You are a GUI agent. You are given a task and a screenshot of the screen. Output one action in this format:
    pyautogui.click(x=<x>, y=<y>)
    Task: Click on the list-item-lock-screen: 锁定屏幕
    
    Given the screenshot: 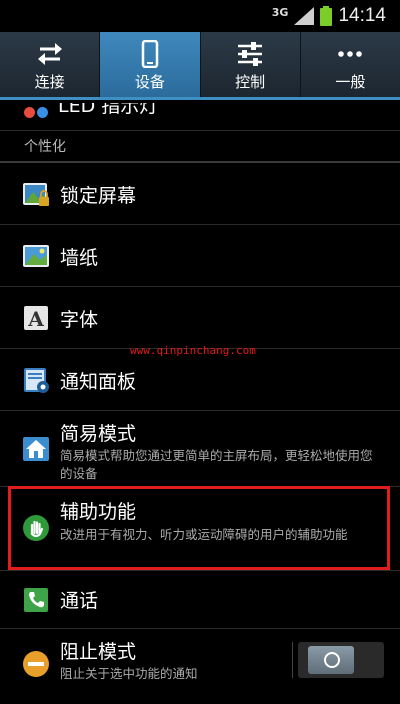 What is the action you would take?
    pyautogui.click(x=200, y=194)
    